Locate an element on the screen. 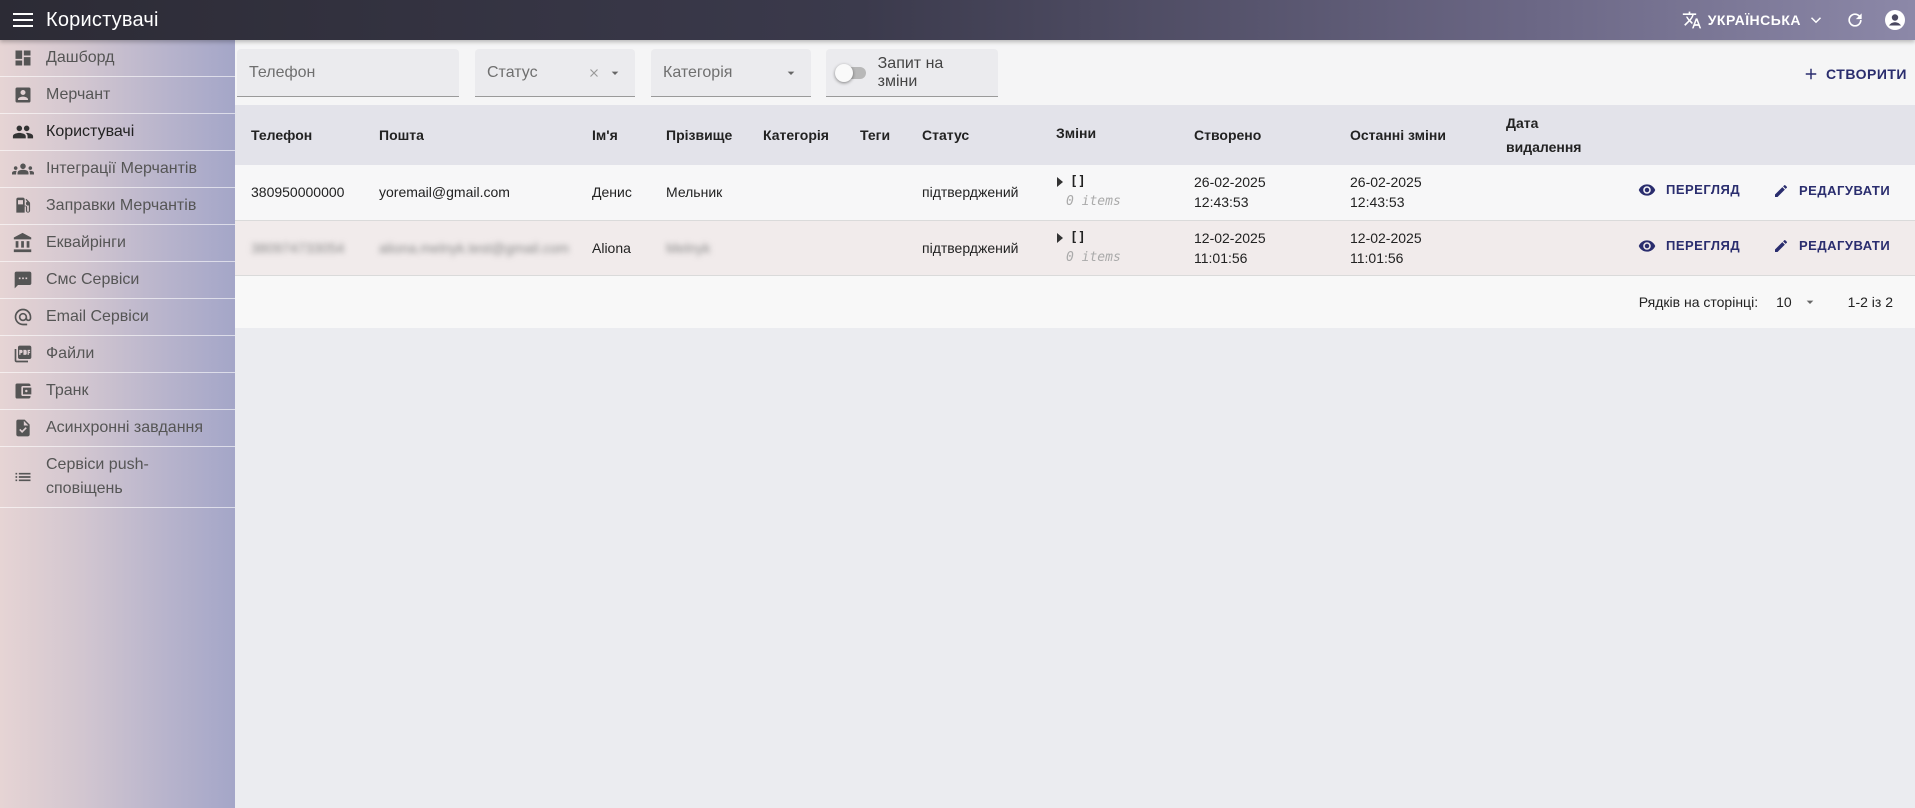 The image size is (1915, 808). sidebar-item-dashboard: Дашборд is located at coordinates (117, 58).